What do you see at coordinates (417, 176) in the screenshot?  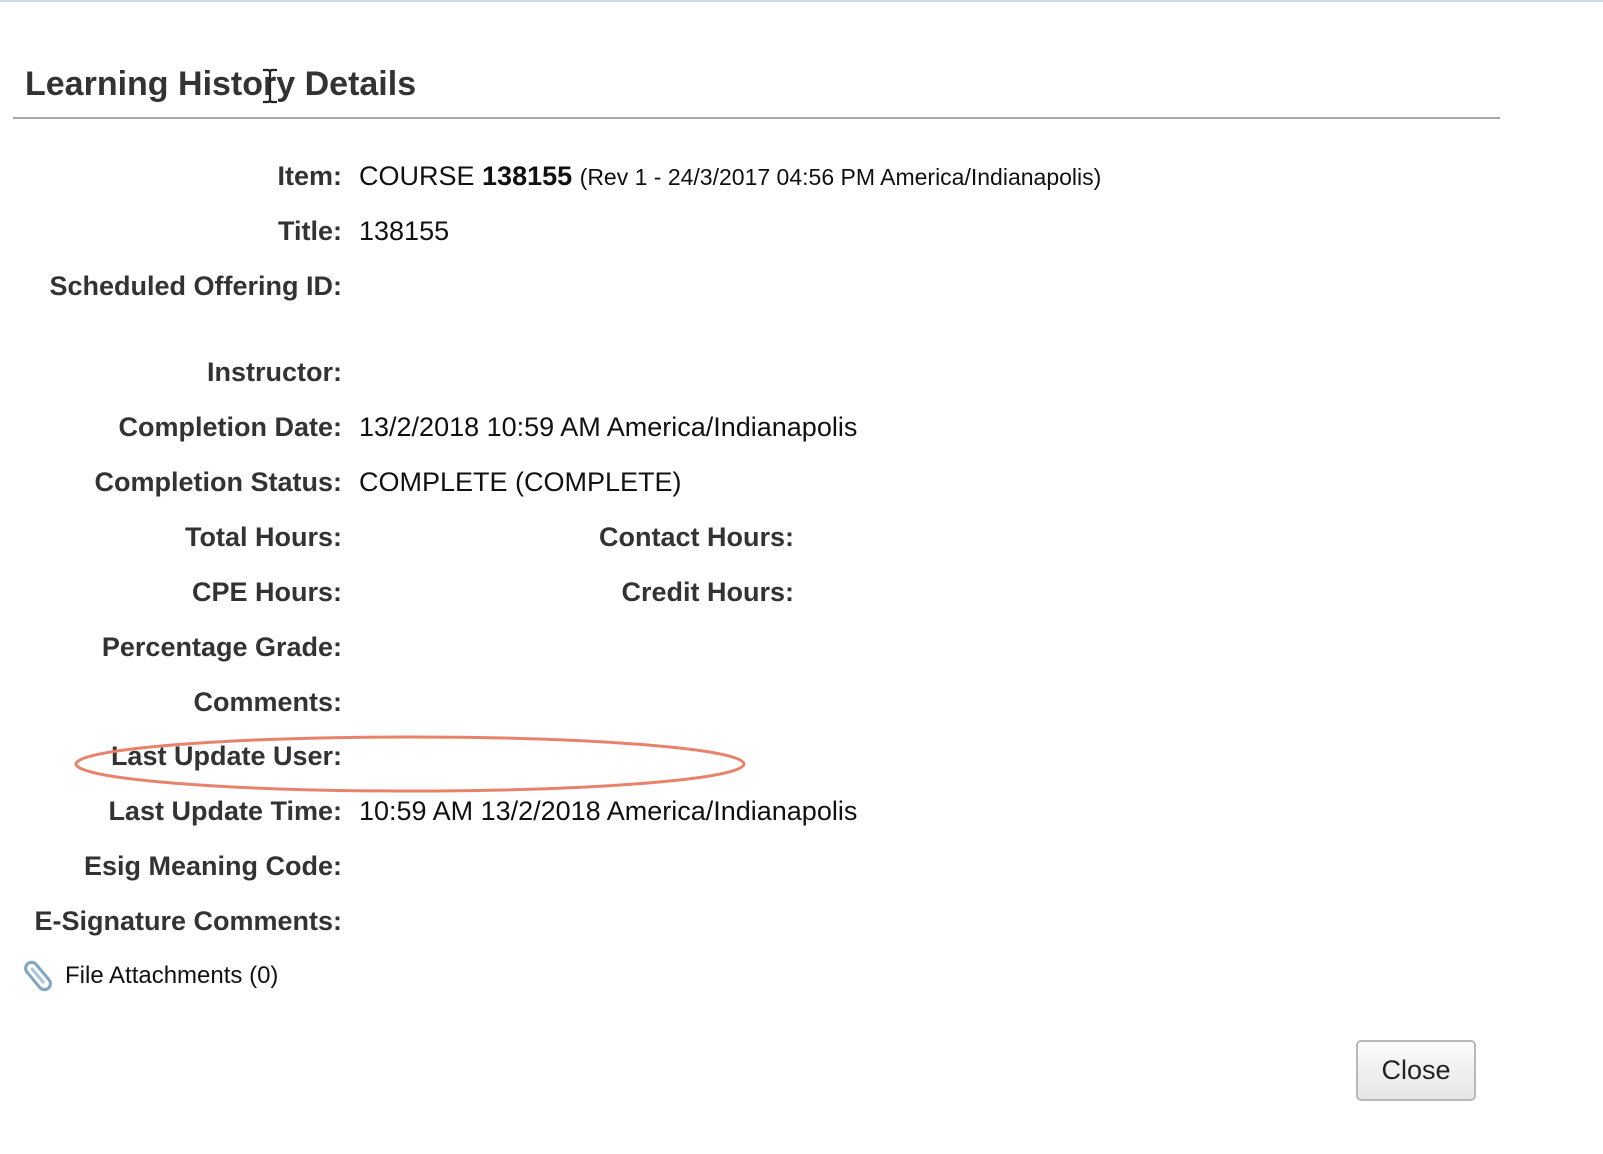 I see `item-type: COURSE` at bounding box center [417, 176].